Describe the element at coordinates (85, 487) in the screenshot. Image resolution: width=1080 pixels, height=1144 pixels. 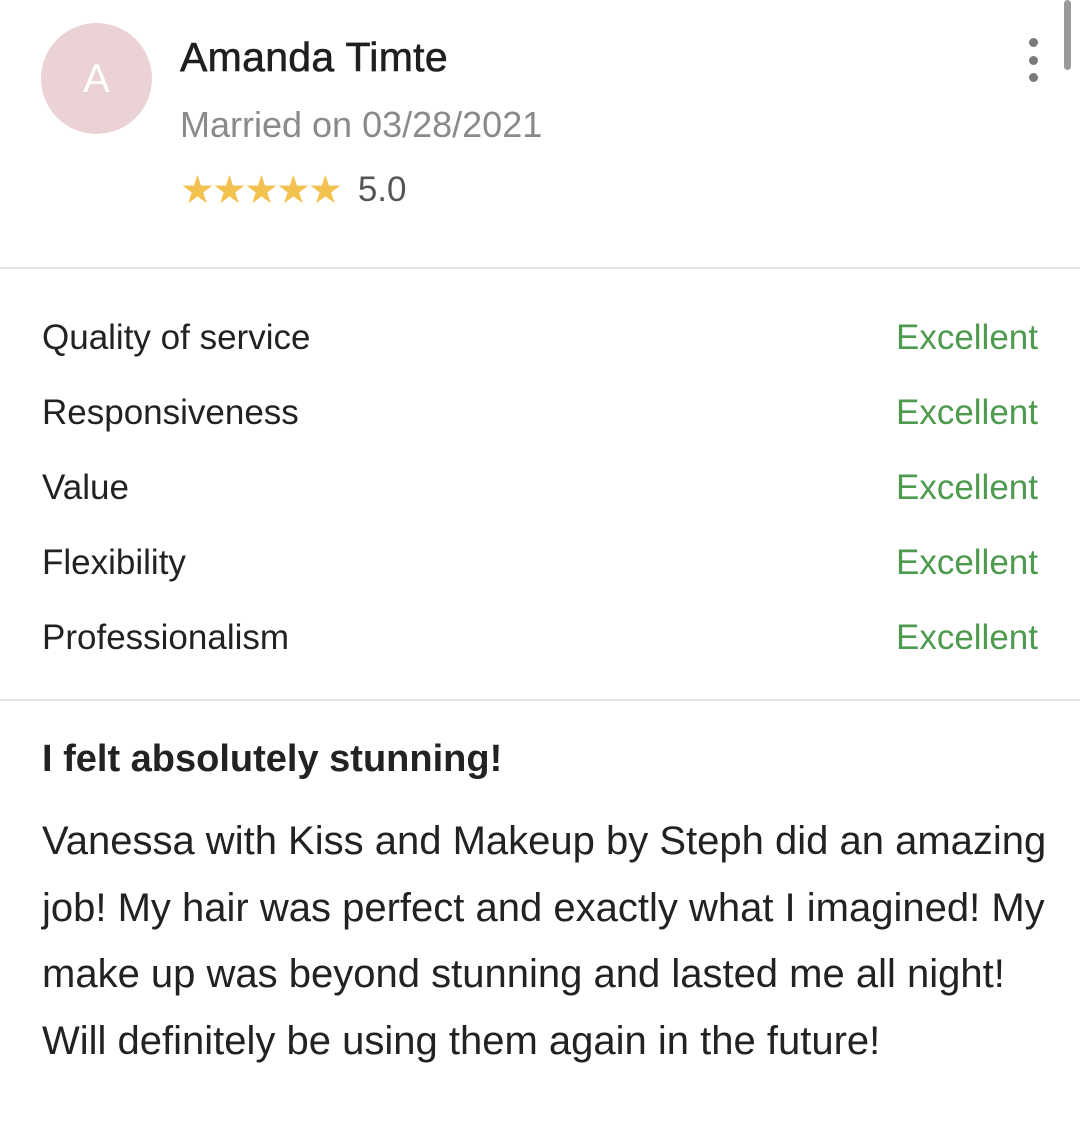
I see `rating-label: Value` at that location.